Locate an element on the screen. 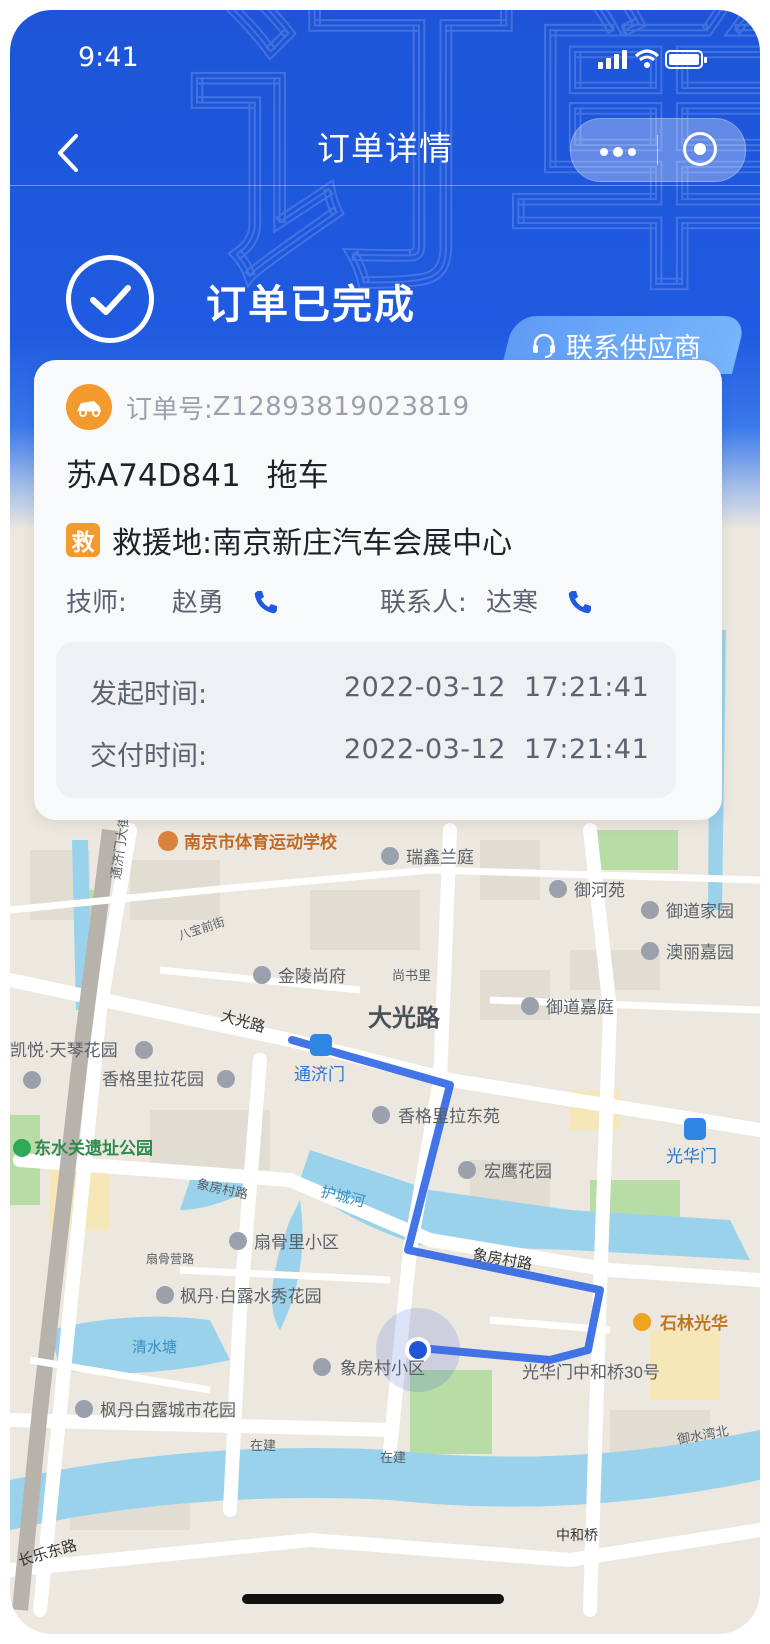  deliver-time-row: 交付时间: 2022-03-12 17:21:41 is located at coordinates (370, 753).